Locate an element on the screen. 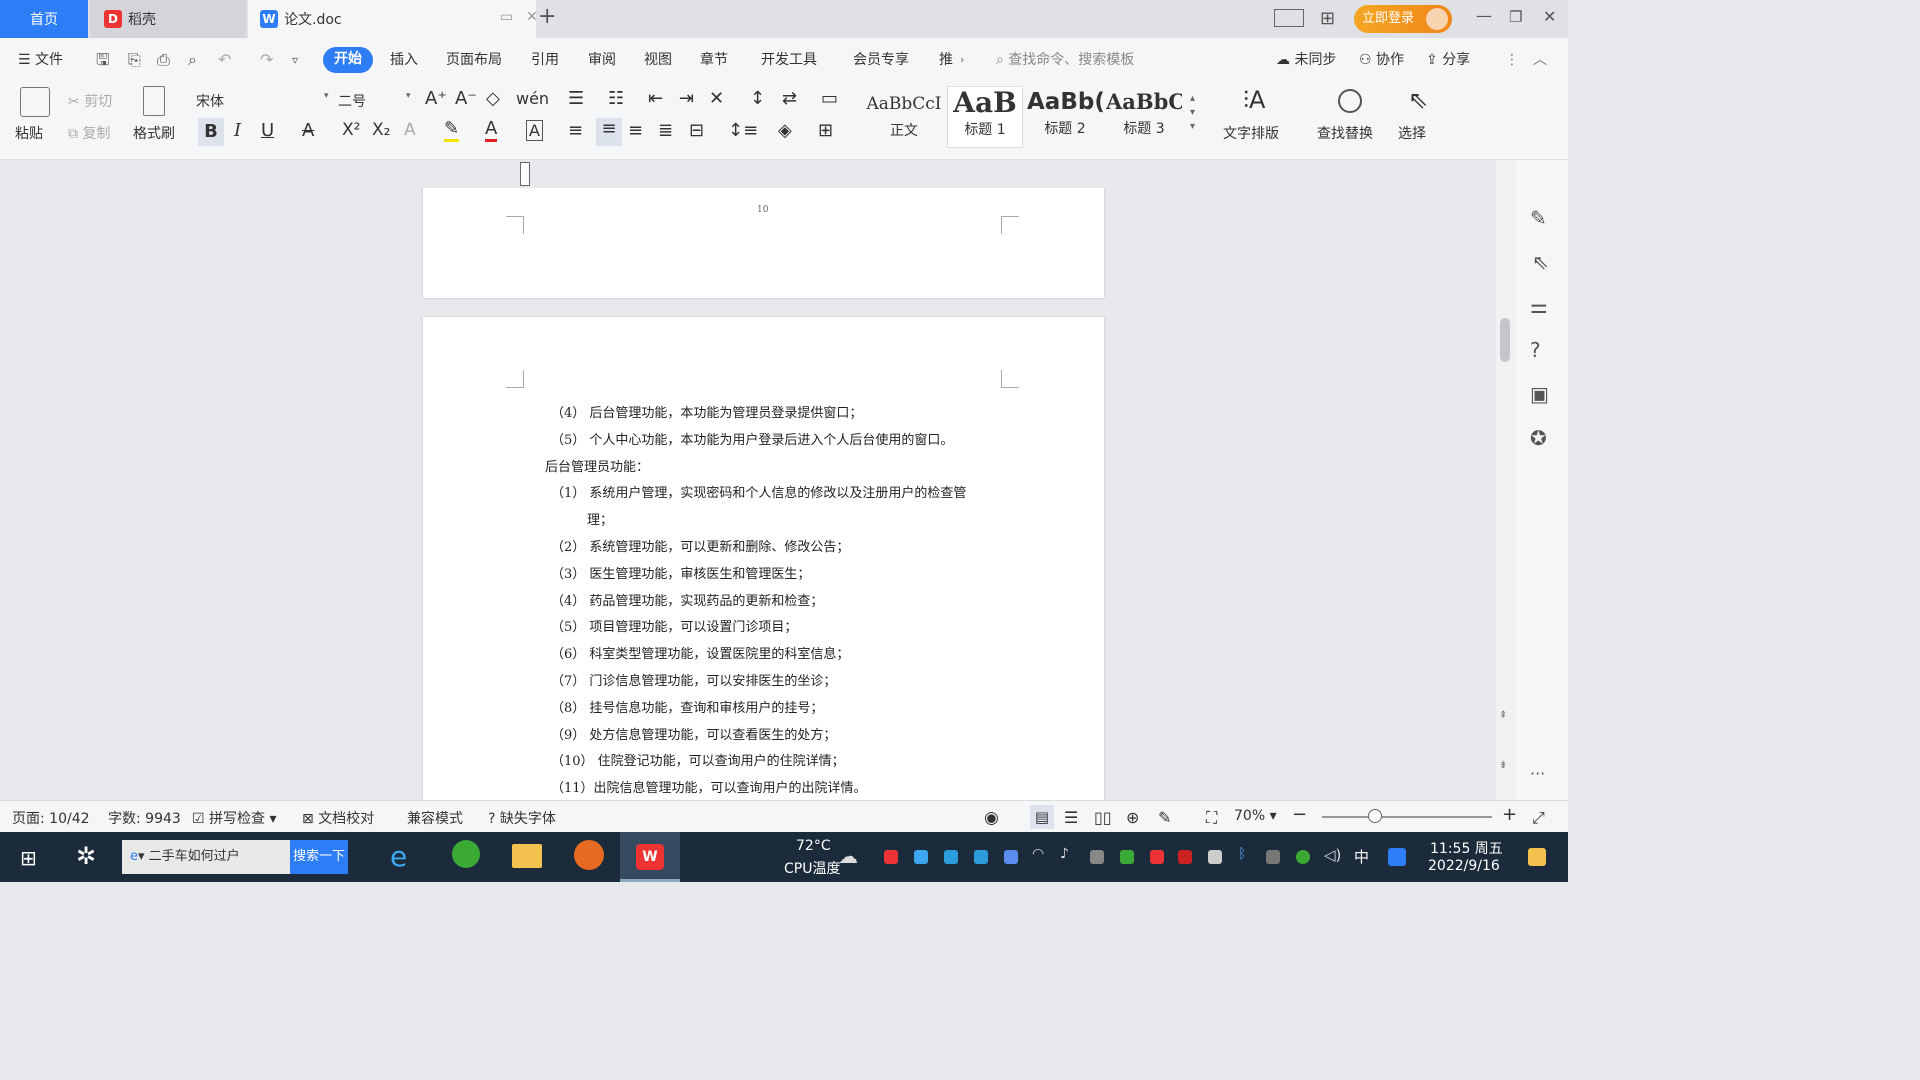 This screenshot has height=1080, width=1920. next-page-icon: ⇟ is located at coordinates (1503, 765).